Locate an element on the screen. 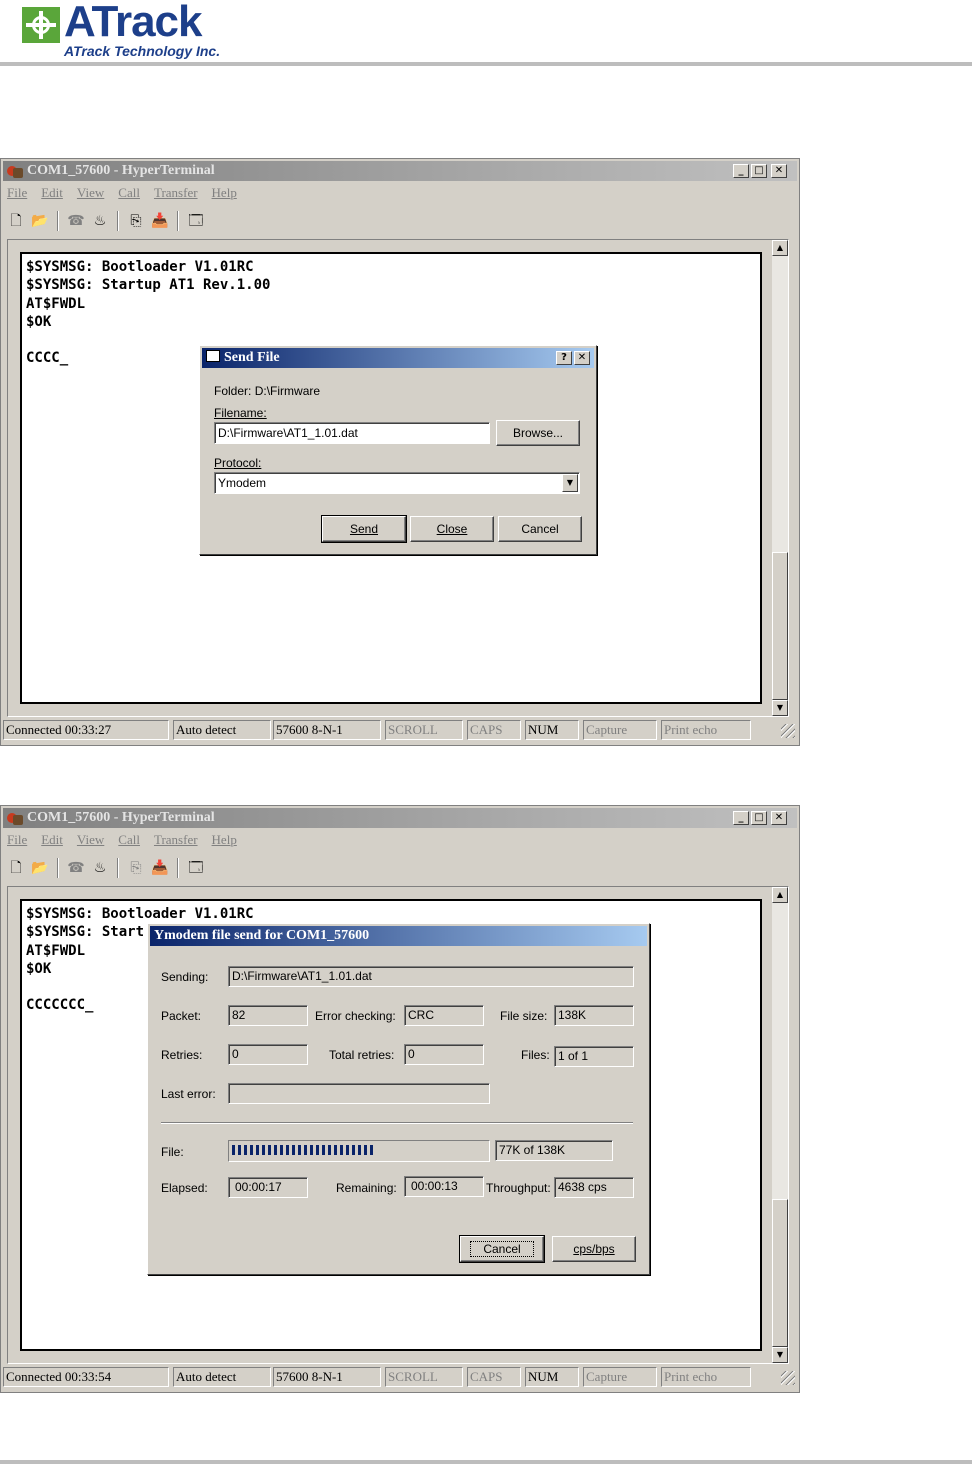 Image resolution: width=972 pixels, height=1467 pixels. dialog-titlebar: Ymodem file send for COM1_57600 is located at coordinates (398, 936).